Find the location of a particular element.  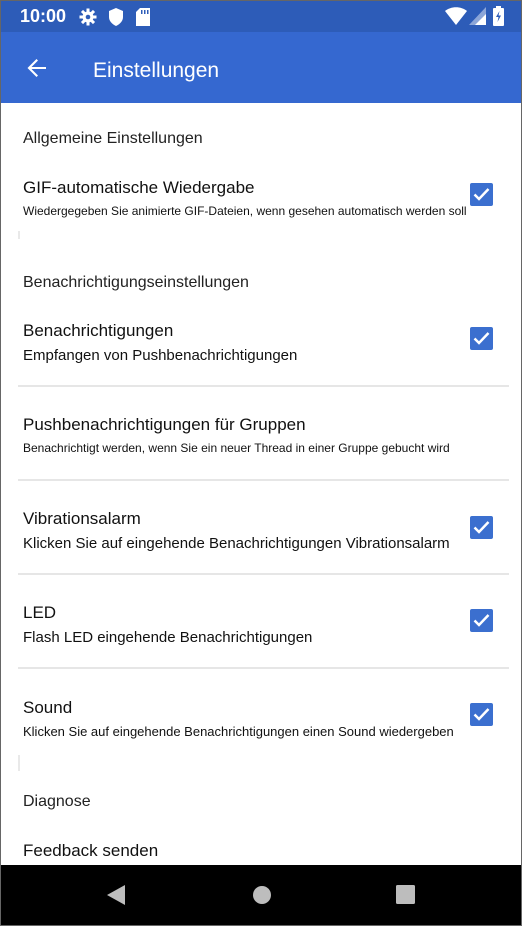

signal-icon is located at coordinates (477, 18).